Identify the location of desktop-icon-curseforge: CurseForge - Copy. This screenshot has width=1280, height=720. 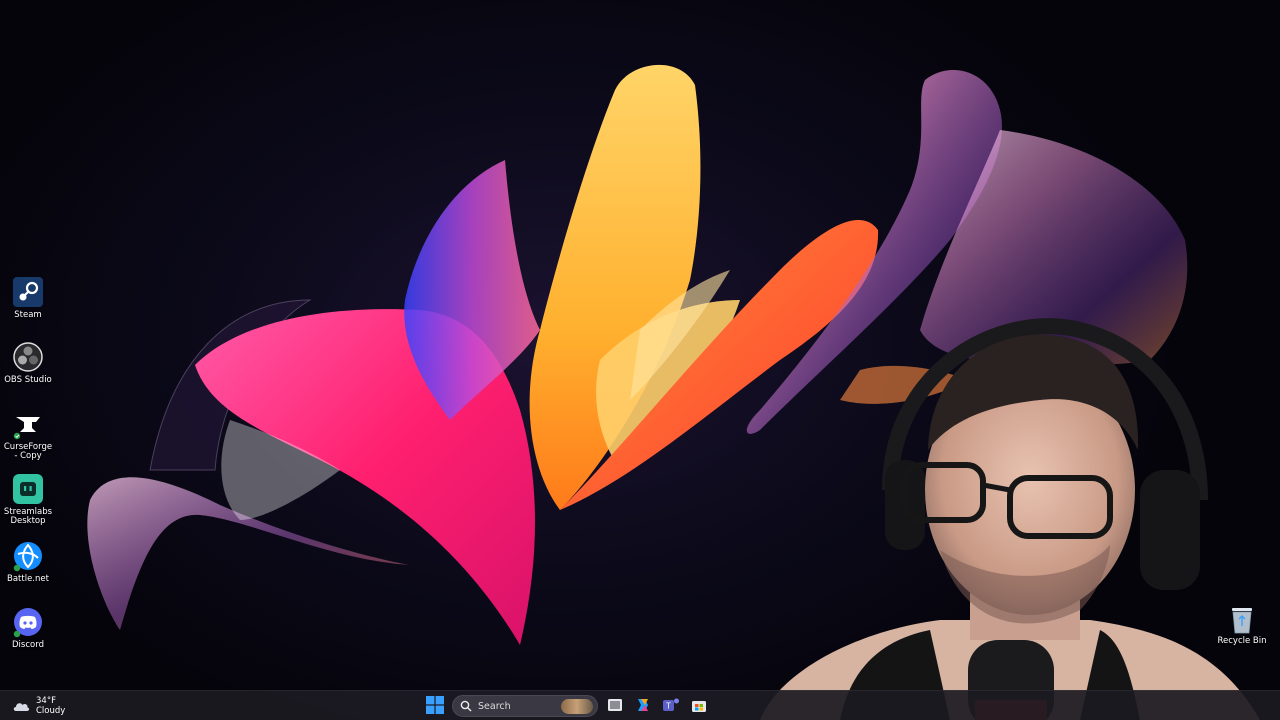
(28, 434).